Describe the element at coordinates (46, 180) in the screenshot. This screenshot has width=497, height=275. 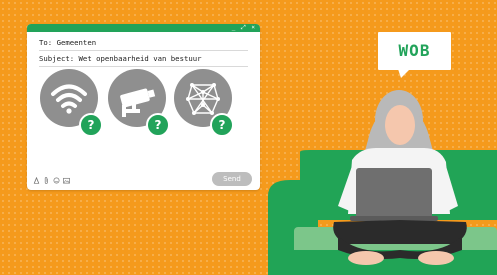
I see `attach-icon` at that location.